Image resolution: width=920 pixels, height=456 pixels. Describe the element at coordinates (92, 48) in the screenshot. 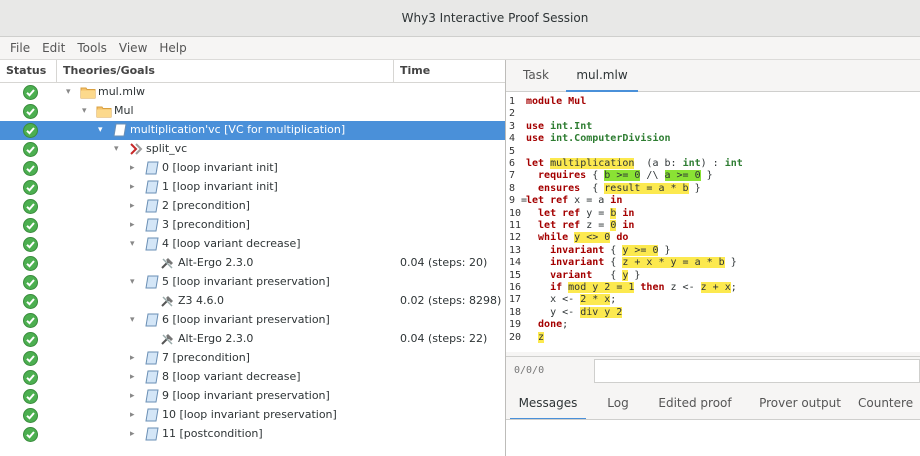

I see `menu-tools: Tools` at that location.